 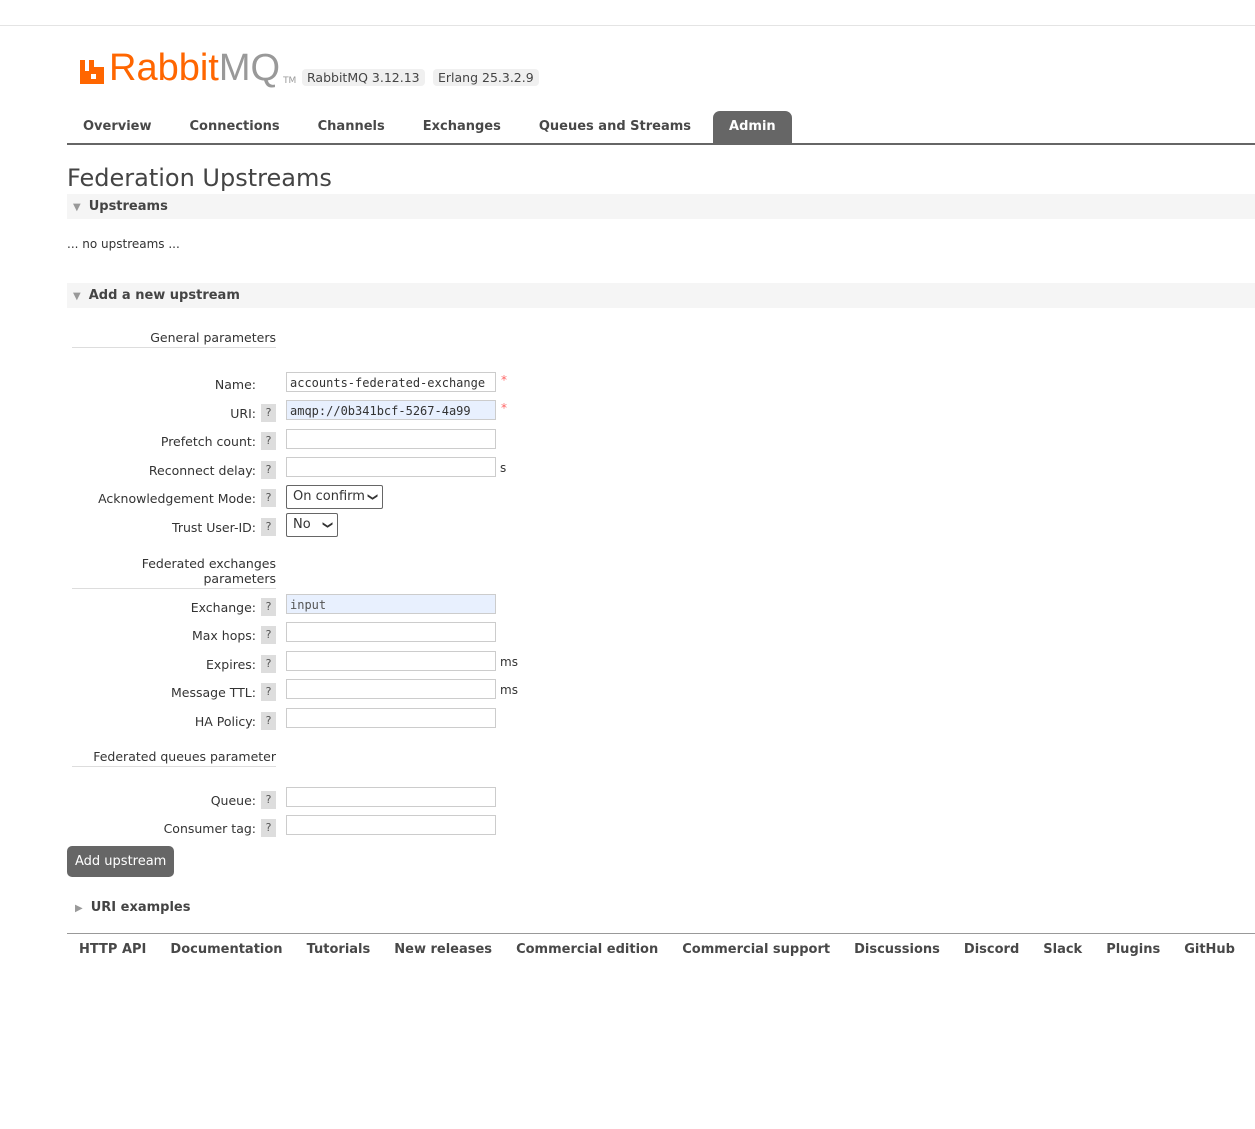 What do you see at coordinates (177, 498) in the screenshot?
I see `ack-mode-label: Acknowledgement Mode:` at bounding box center [177, 498].